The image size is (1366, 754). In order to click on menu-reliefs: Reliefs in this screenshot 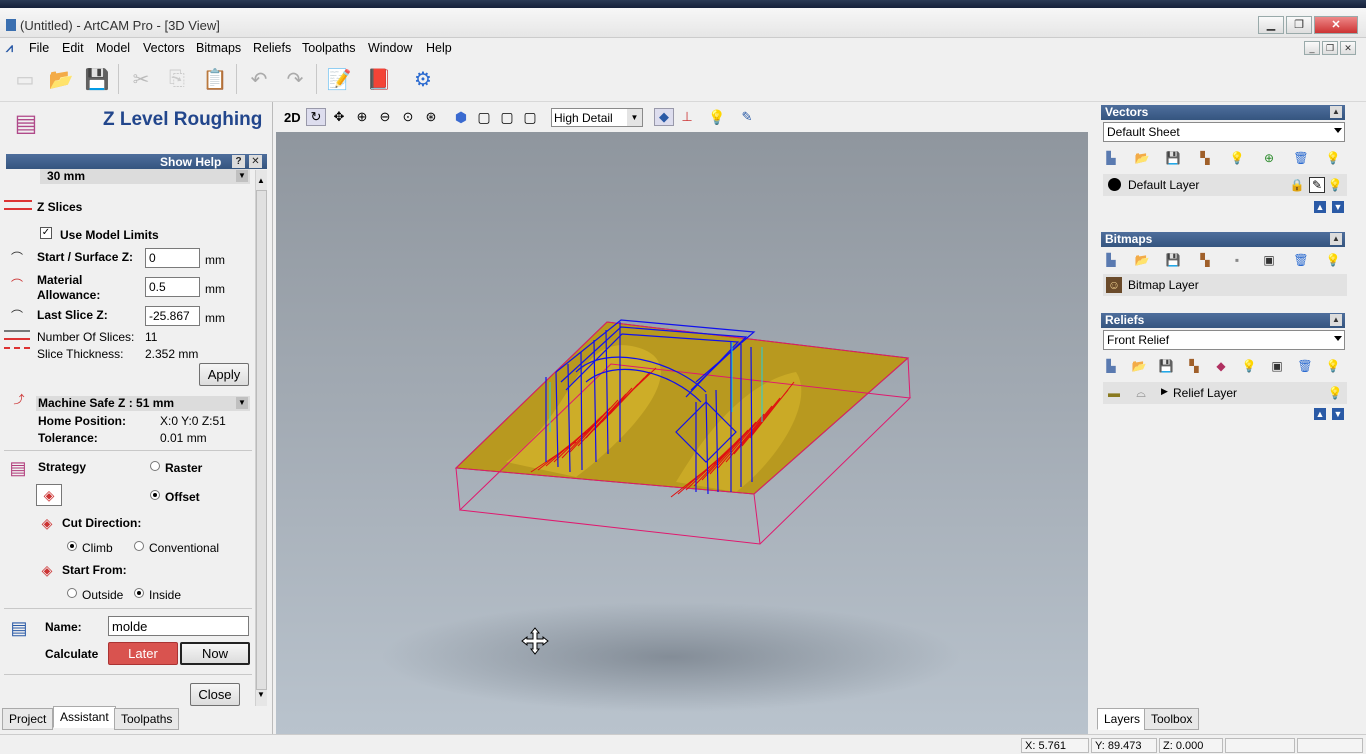, I will do `click(272, 48)`.